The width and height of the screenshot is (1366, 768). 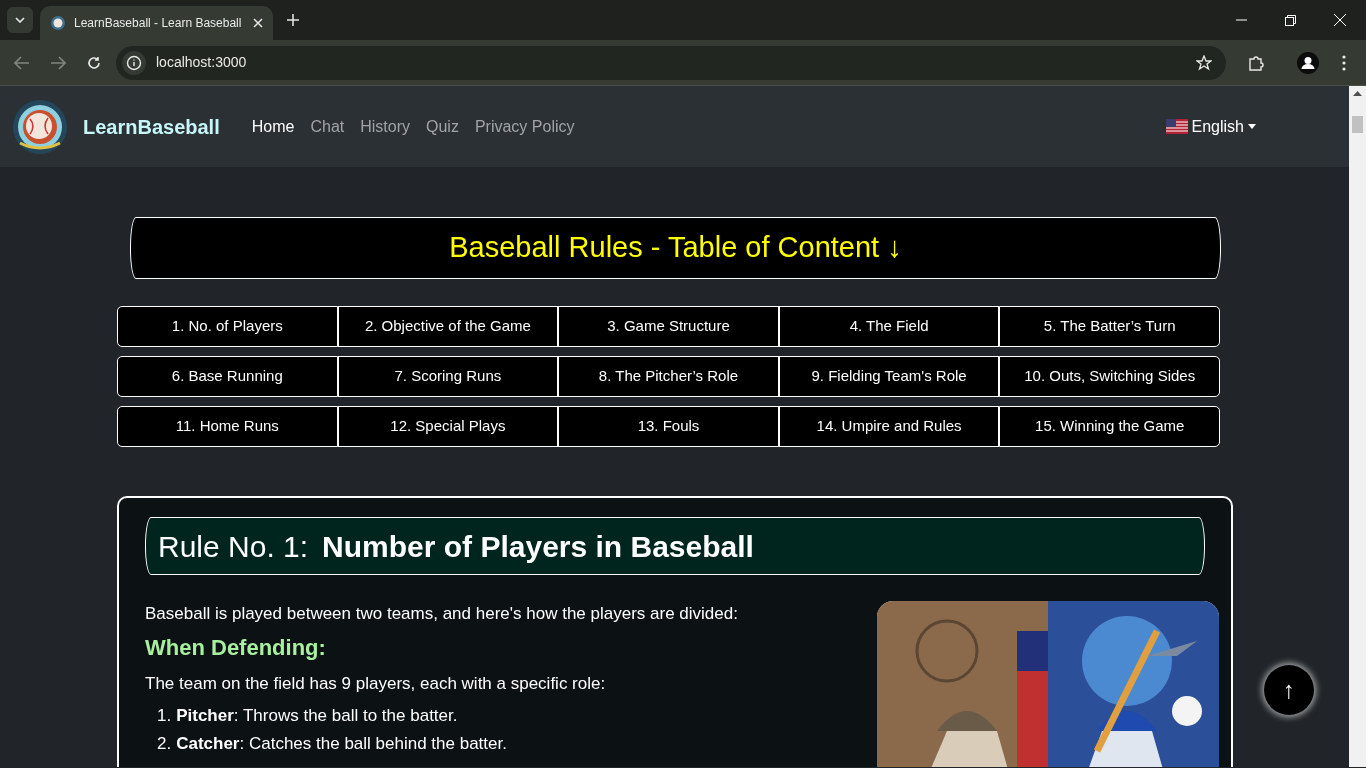 What do you see at coordinates (227, 326) in the screenshot?
I see `toc-link: 1. No. of Players` at bounding box center [227, 326].